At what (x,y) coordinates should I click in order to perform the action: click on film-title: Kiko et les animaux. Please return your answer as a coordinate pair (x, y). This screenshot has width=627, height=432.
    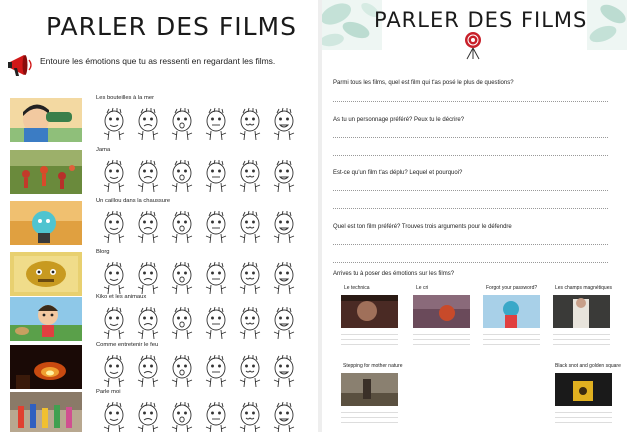
    Looking at the image, I should click on (121, 297).